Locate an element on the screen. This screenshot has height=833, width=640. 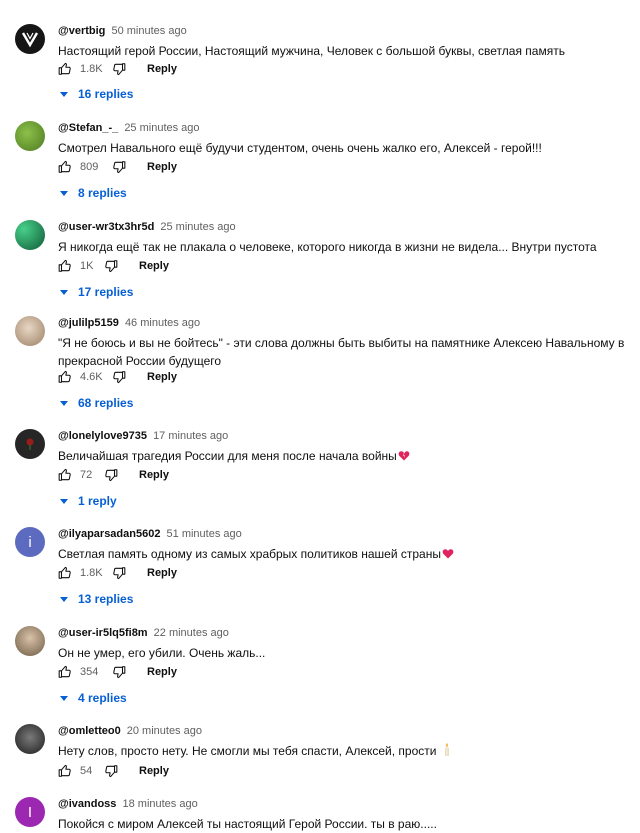
timestamp: 17 minutes ago is located at coordinates (190, 436).